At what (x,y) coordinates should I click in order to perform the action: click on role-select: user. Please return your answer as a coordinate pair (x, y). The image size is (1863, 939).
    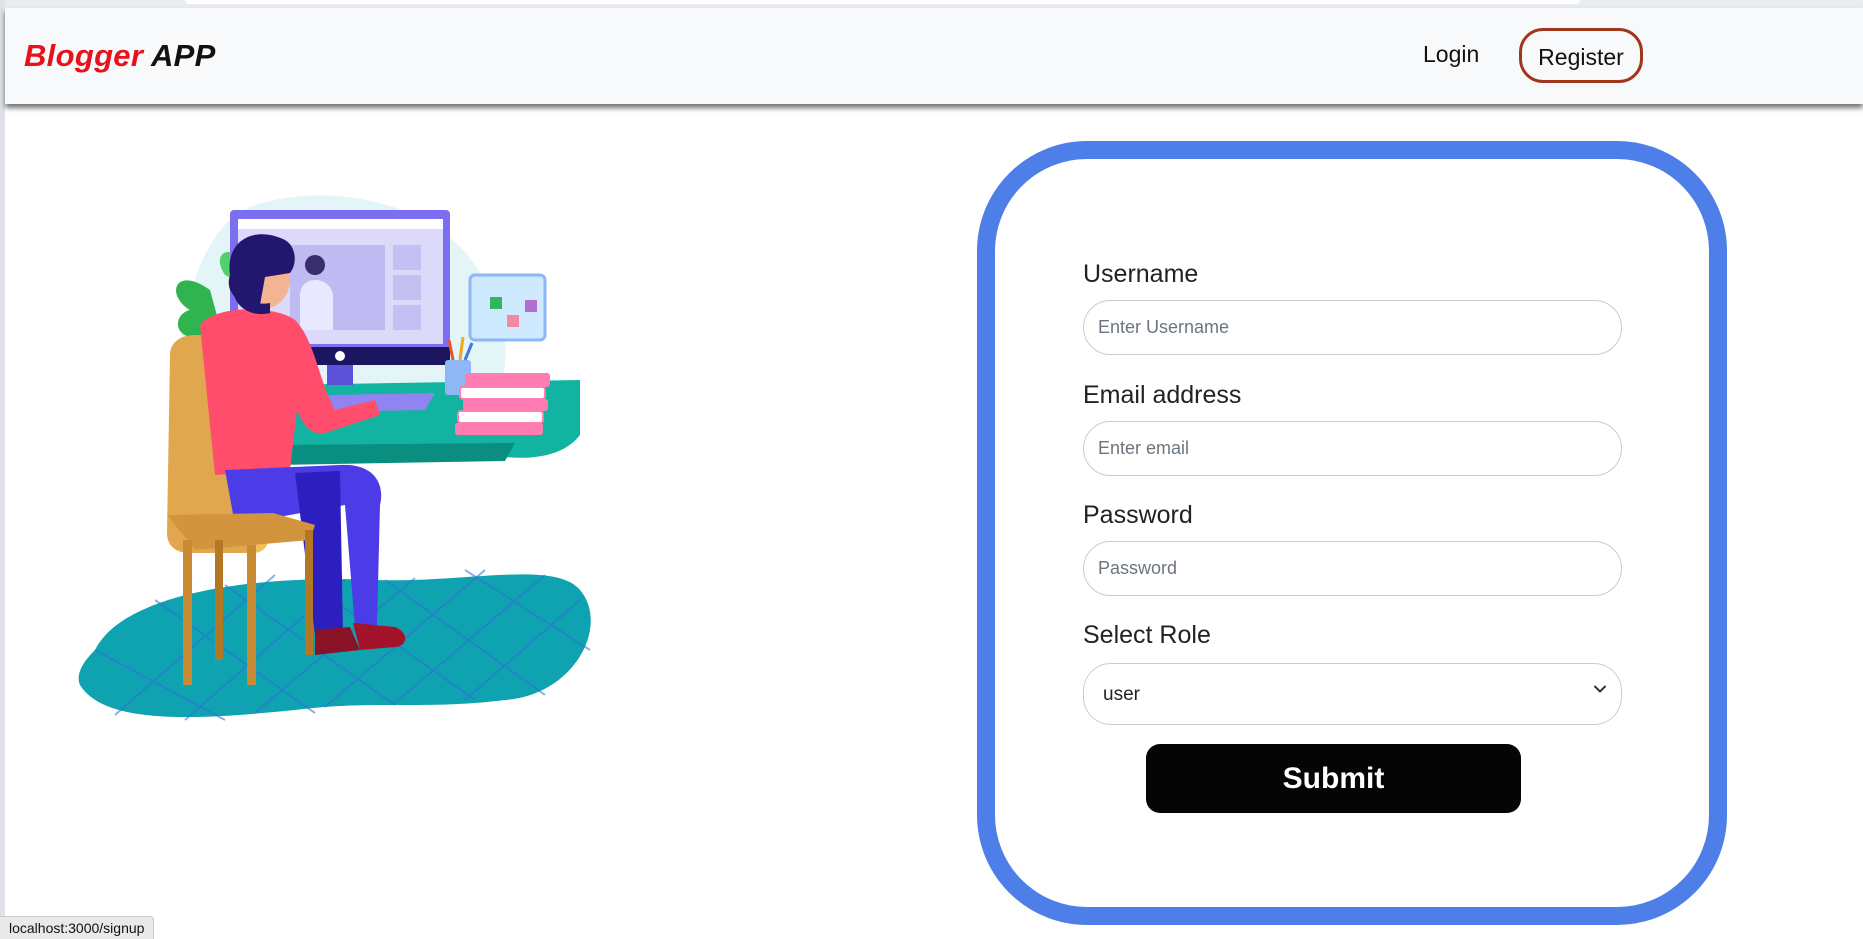
    Looking at the image, I should click on (1352, 694).